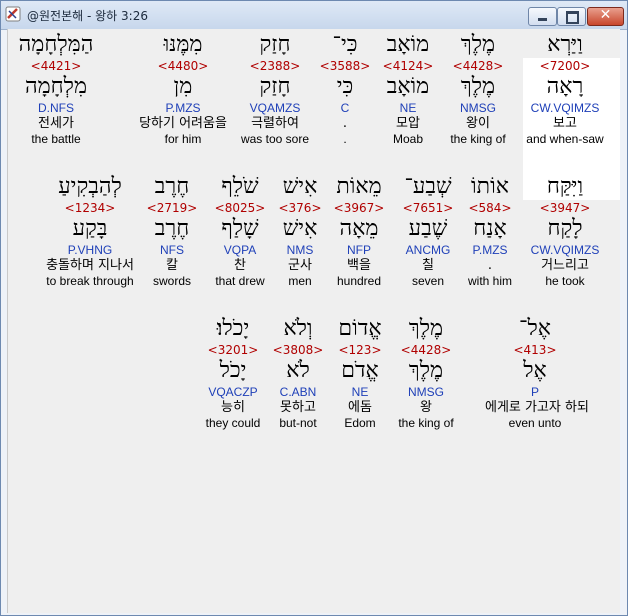  I want to click on korean-gloss: 능히, so click(233, 407).